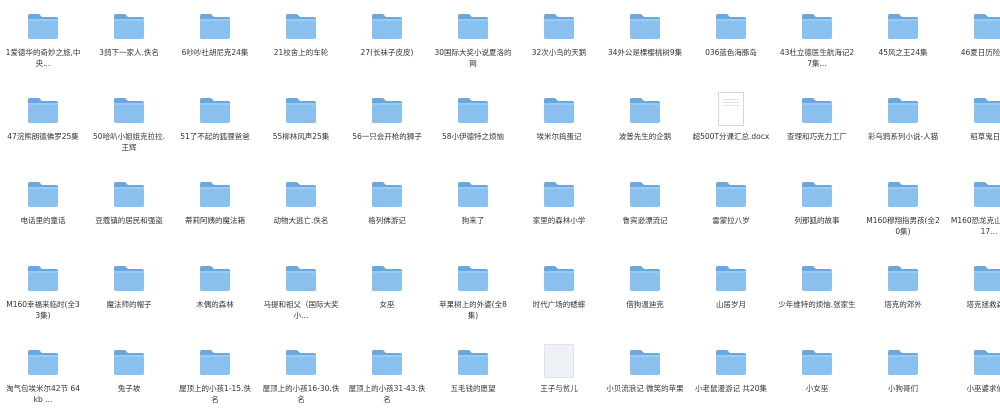  What do you see at coordinates (731, 378) in the screenshot?
I see `folder-item: 小老鼠漫游记 共20集` at bounding box center [731, 378].